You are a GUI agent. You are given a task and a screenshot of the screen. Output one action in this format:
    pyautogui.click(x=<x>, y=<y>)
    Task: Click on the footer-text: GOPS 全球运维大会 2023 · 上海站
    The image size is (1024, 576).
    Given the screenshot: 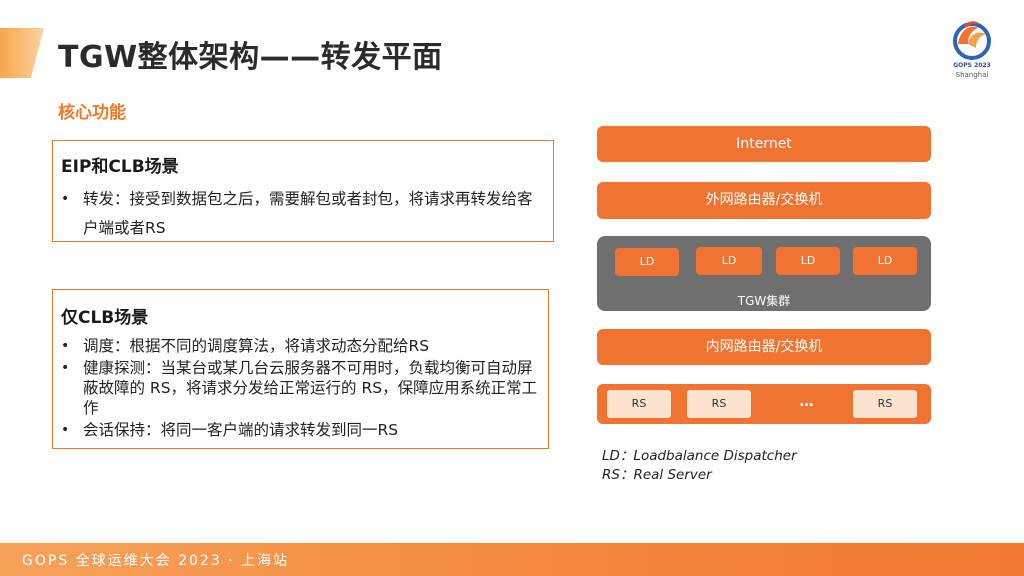 What is the action you would take?
    pyautogui.click(x=156, y=561)
    